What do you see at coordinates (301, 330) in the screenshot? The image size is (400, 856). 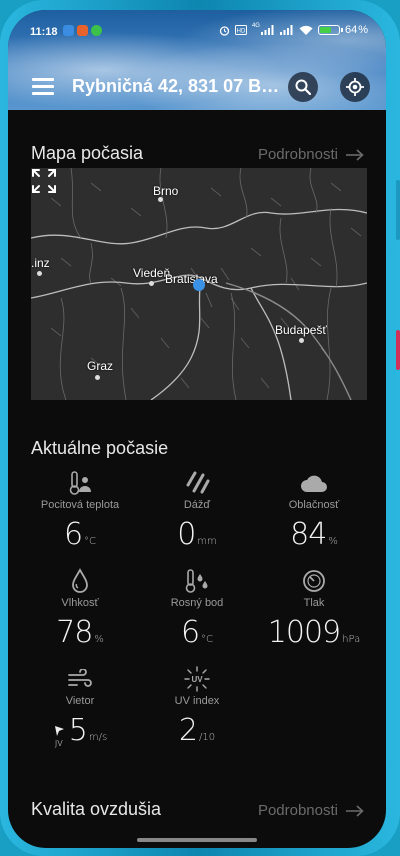 I see `city-label-budapest: Budapešť` at bounding box center [301, 330].